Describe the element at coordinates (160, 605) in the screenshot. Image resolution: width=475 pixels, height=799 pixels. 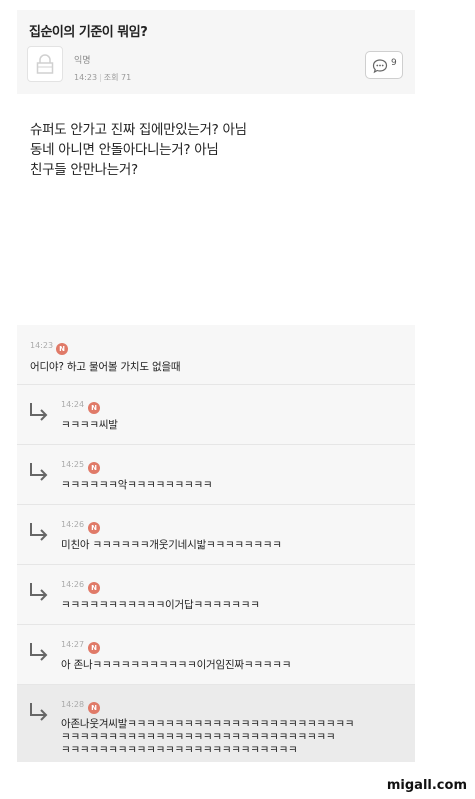
I see `comment-text: ㅋㅋㅋㅋㅋㅋㅋㅋㅋㅋㅋ이거답ㅋㅋㅋㅋㅋㅋㅋ` at that location.